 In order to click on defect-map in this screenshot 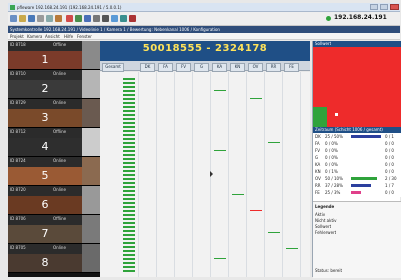, I will do `click(357, 87)`.